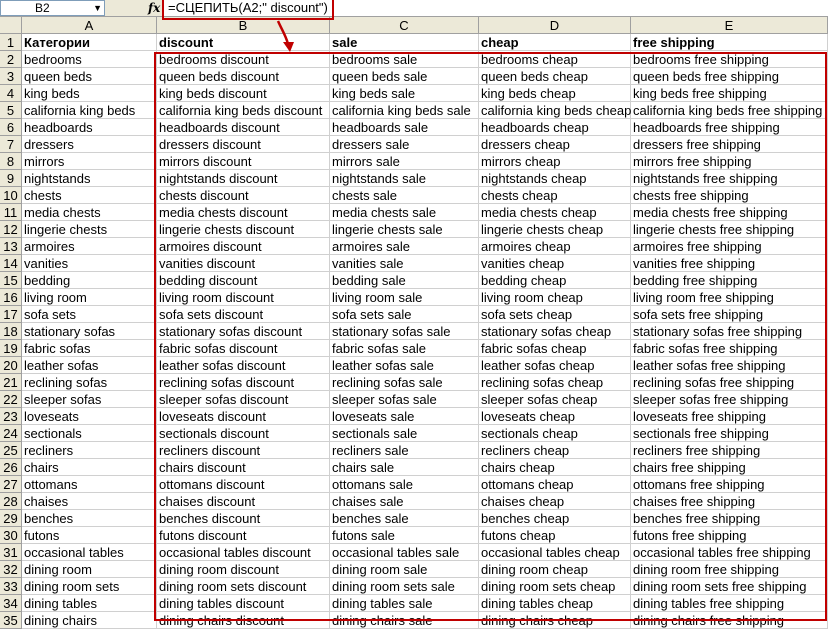  Describe the element at coordinates (404, 450) in the screenshot. I see `cell-c25: recliners sale` at that location.